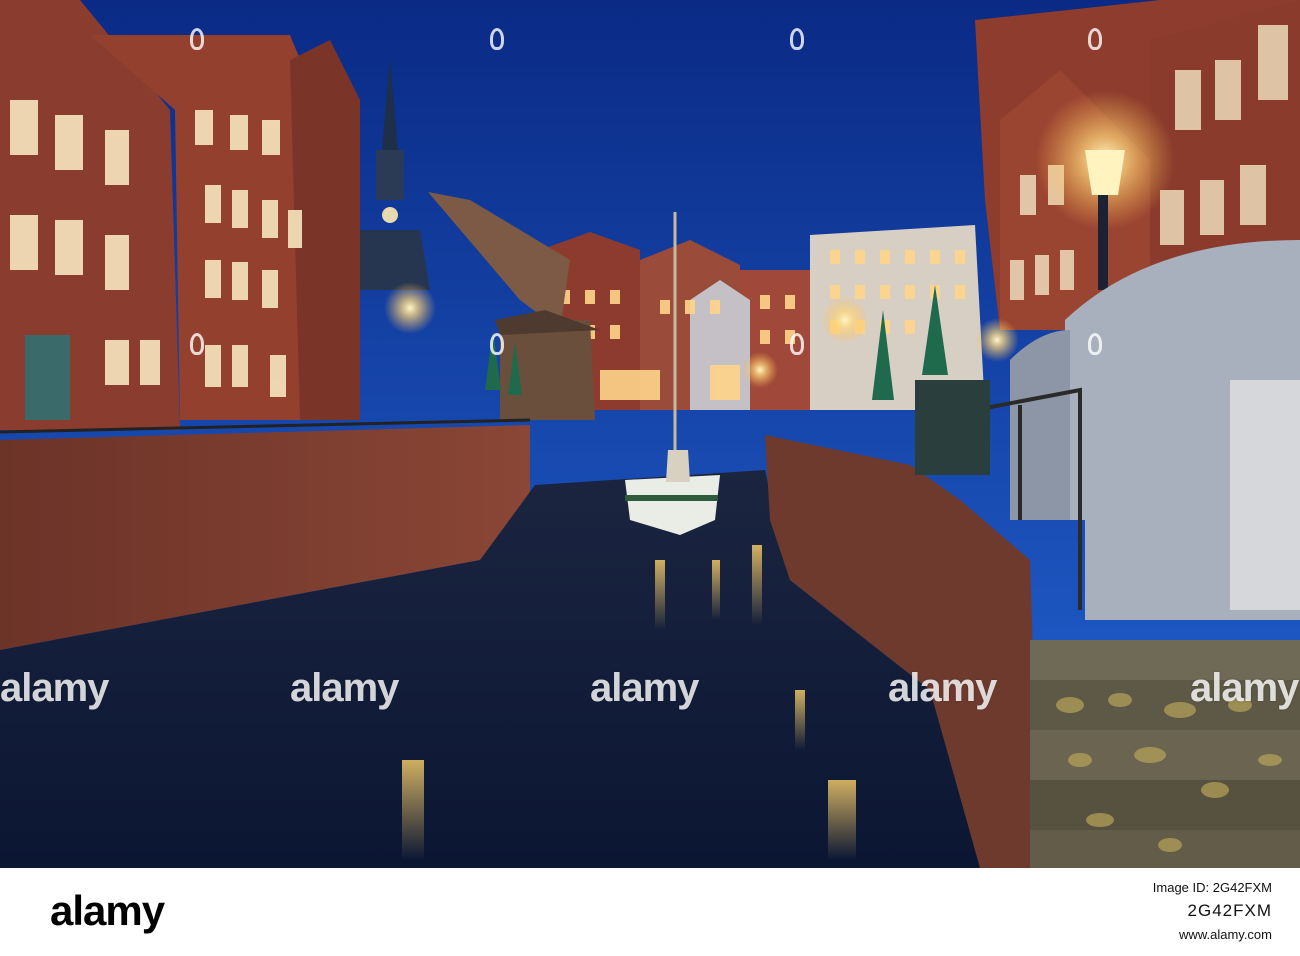 The width and height of the screenshot is (1300, 956). What do you see at coordinates (644, 688) in the screenshot?
I see `watermark-3: alamy` at bounding box center [644, 688].